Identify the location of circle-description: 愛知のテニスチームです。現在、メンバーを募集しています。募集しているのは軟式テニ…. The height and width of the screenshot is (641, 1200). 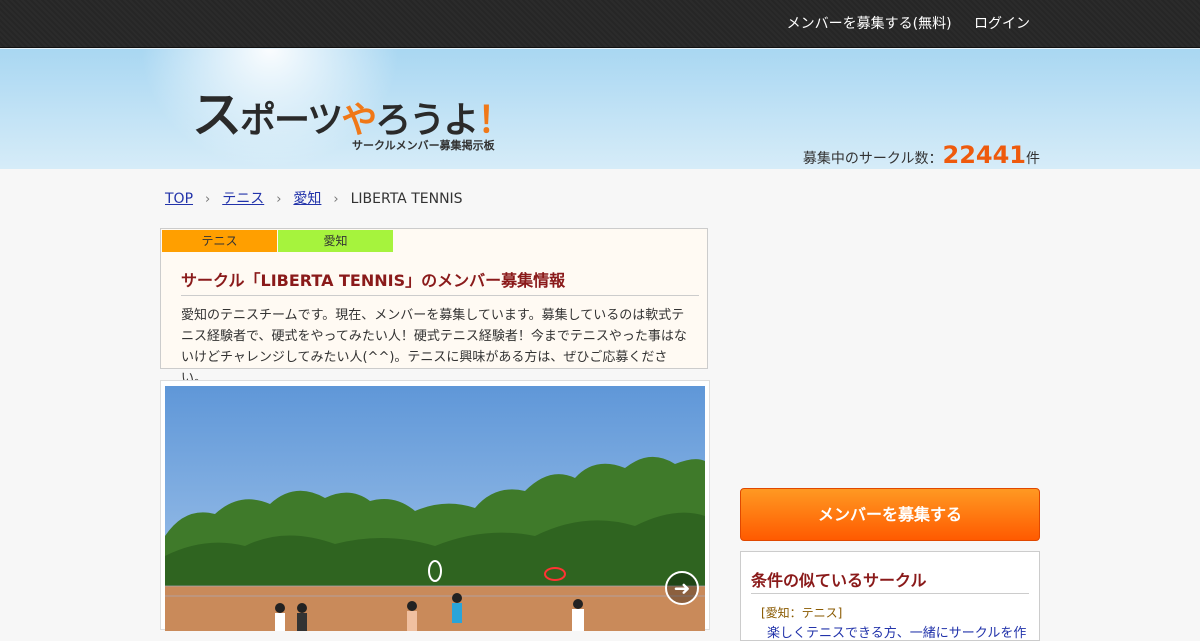
(434, 347).